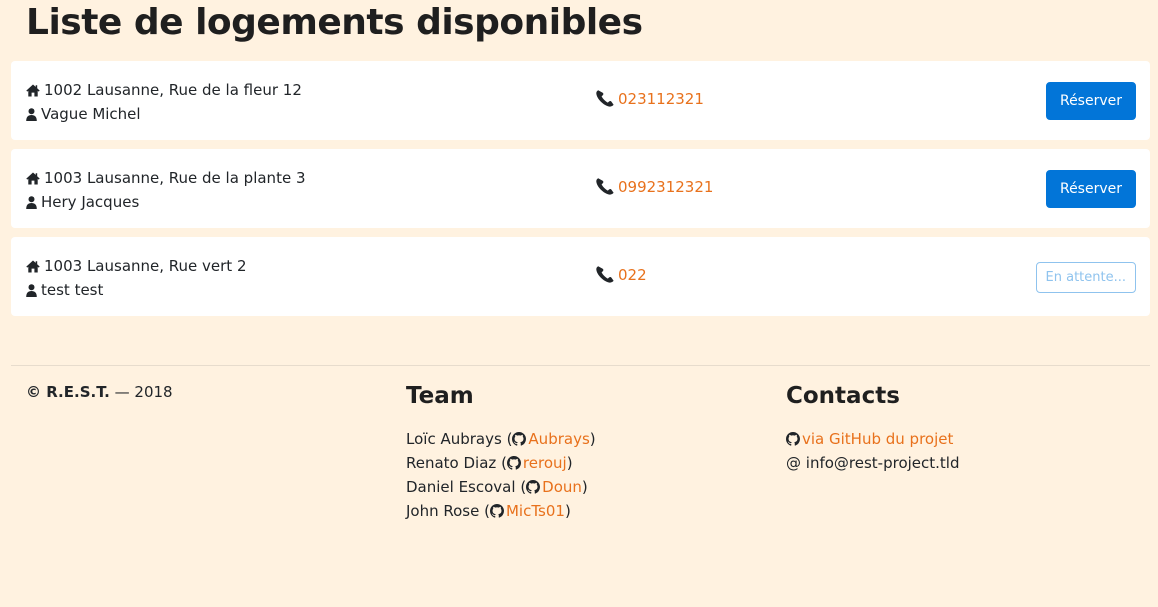  I want to click on listing-address-text: 1003 Lausanne, Rue vert 2, so click(145, 266).